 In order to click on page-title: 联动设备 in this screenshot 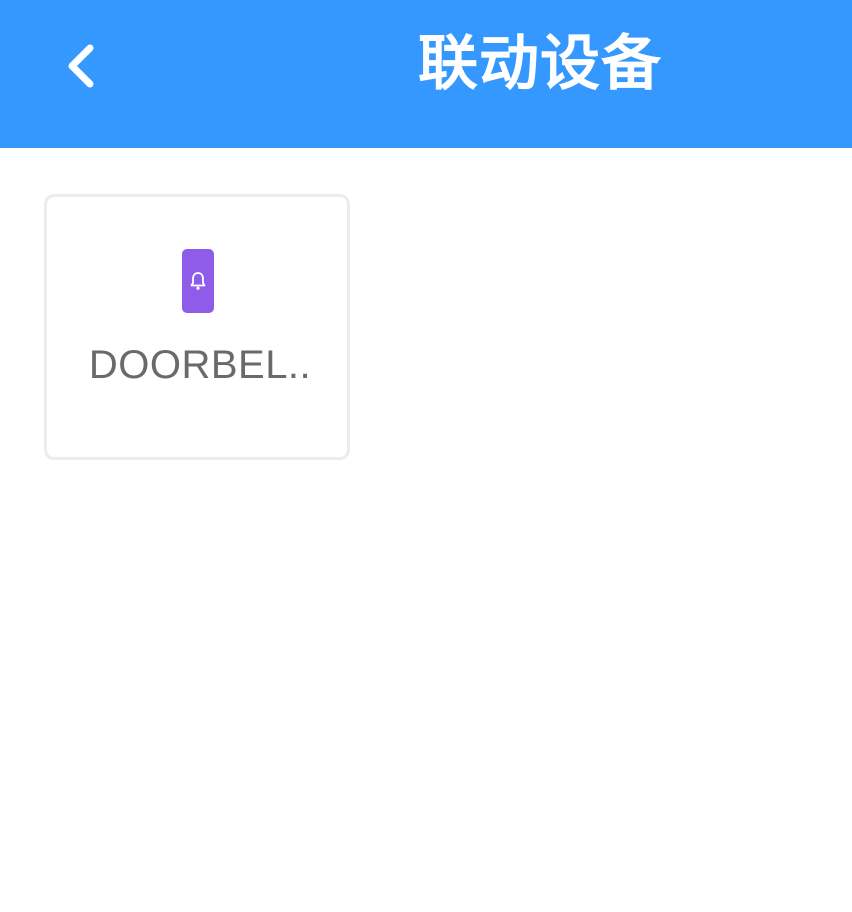, I will do `click(540, 64)`.